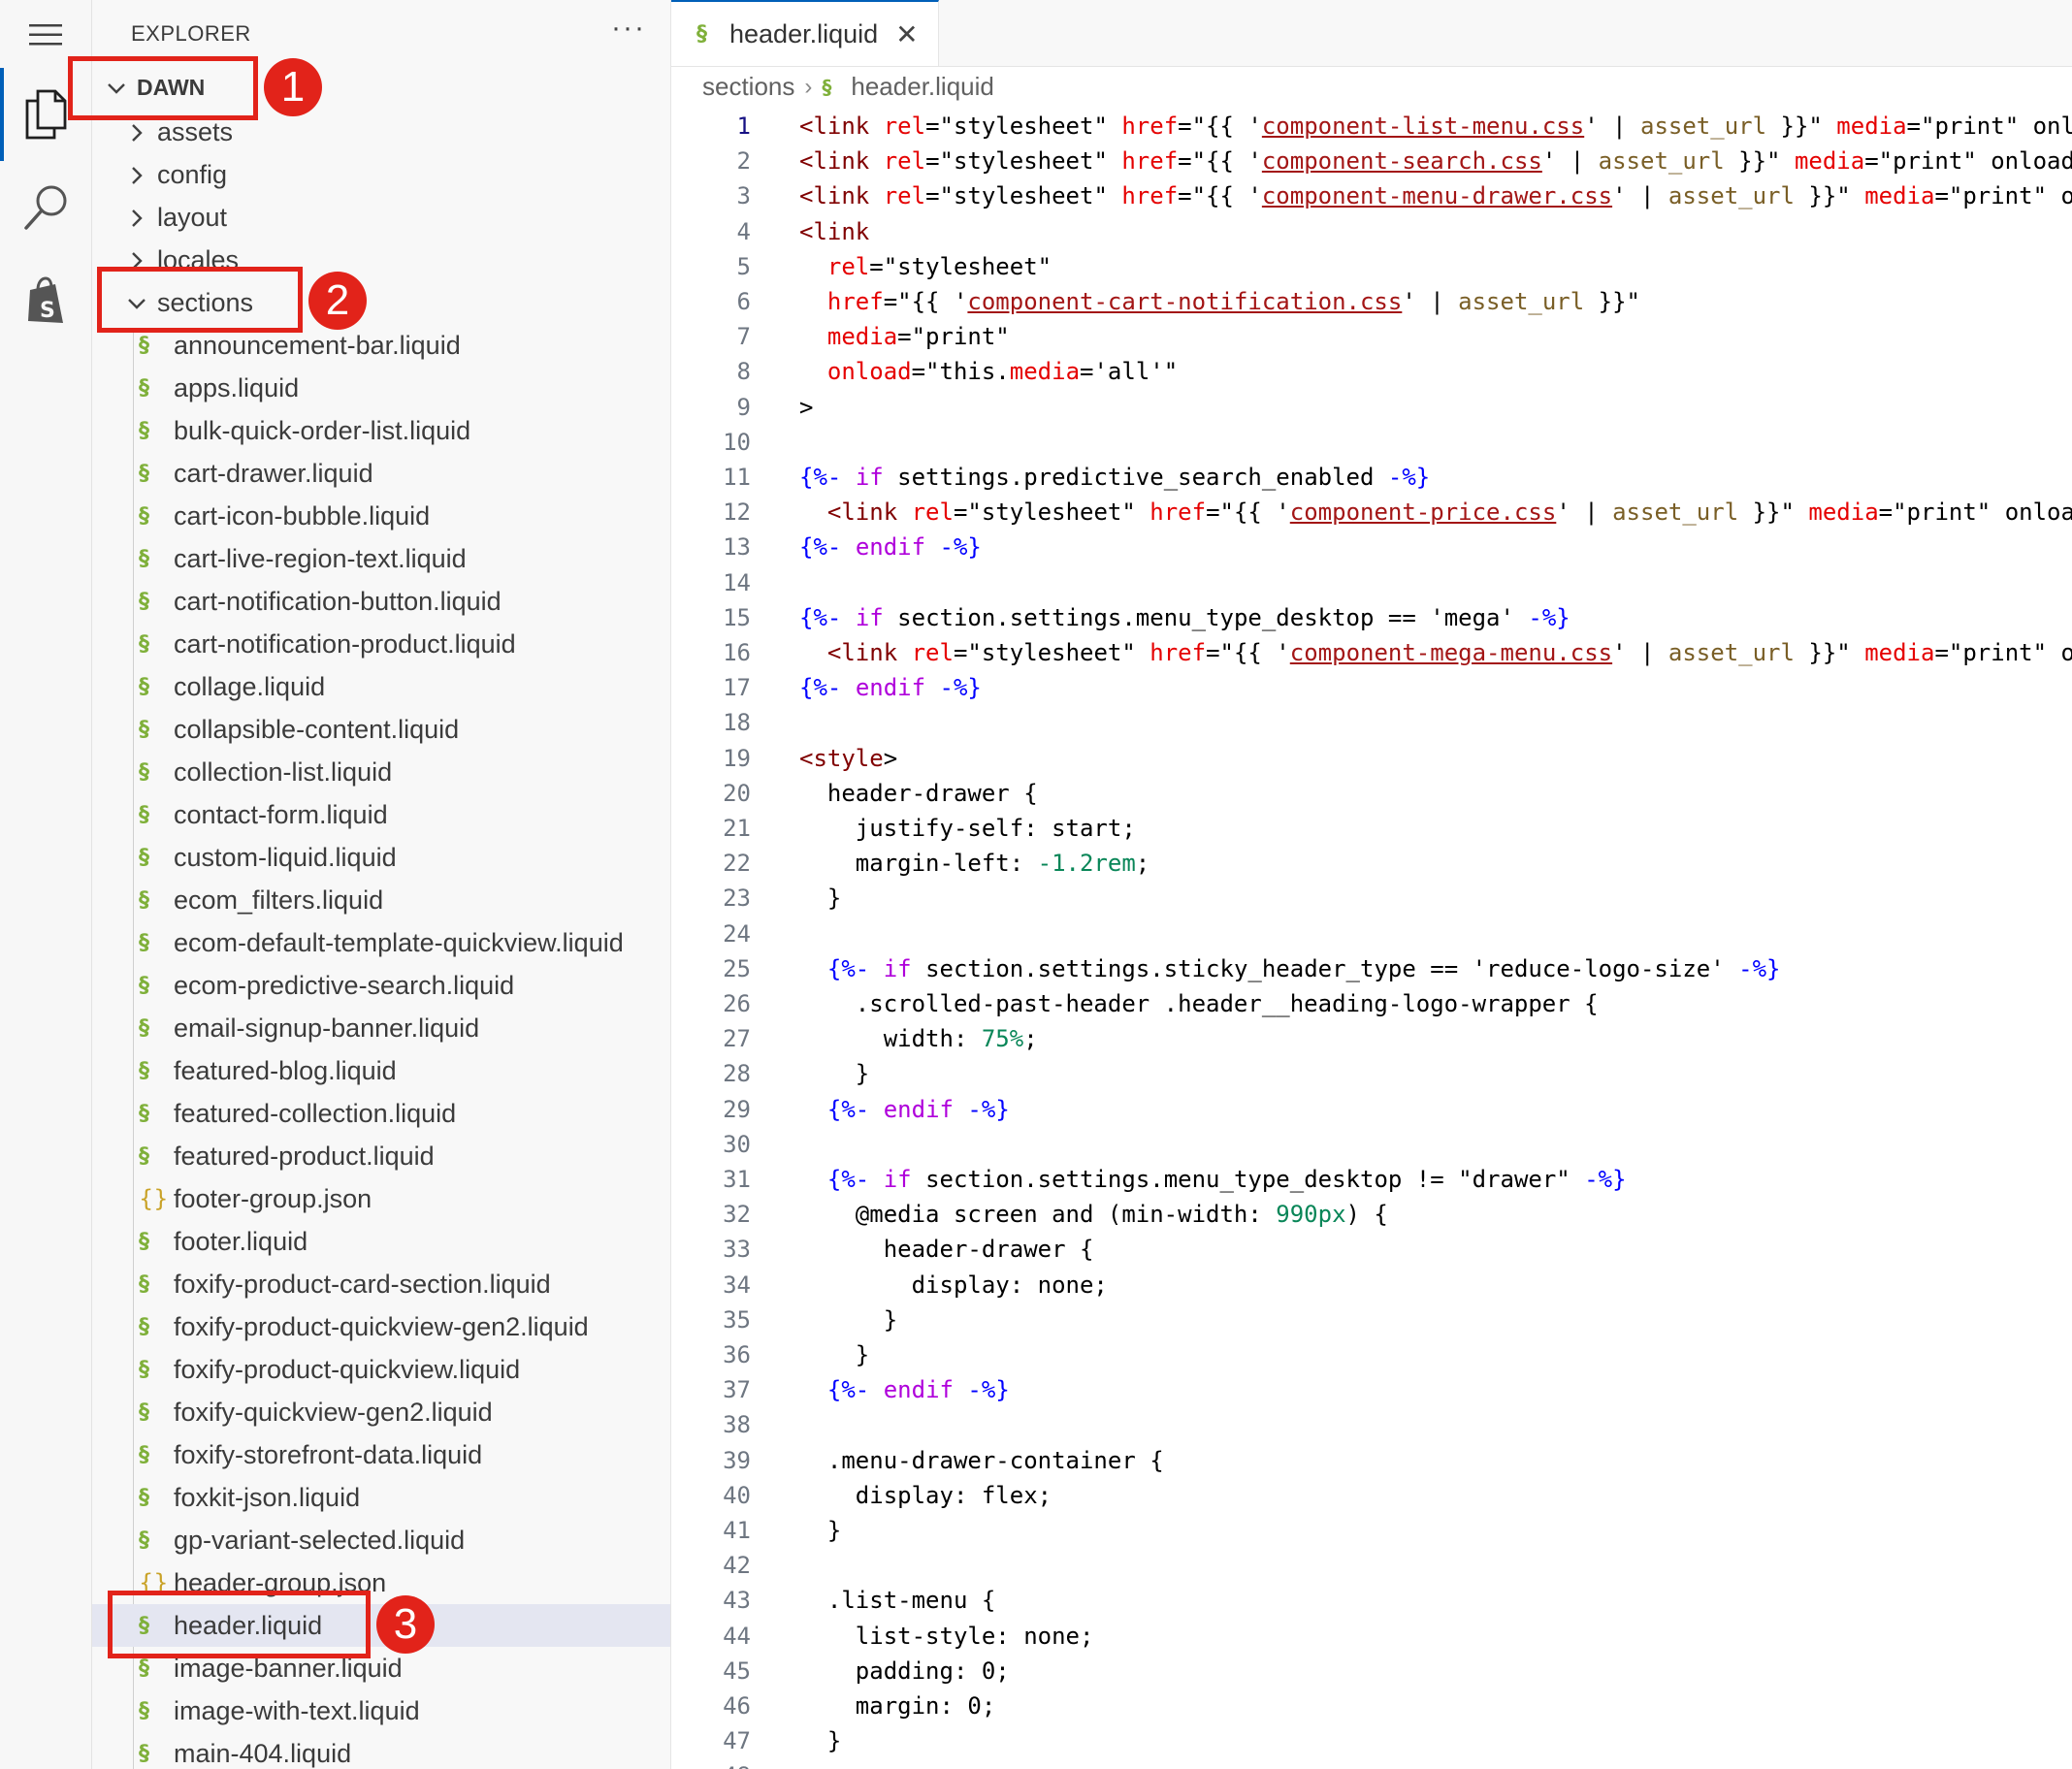 The width and height of the screenshot is (2072, 1769). What do you see at coordinates (1371, 1672) in the screenshot?
I see `code-line: 45 padding: 0;` at bounding box center [1371, 1672].